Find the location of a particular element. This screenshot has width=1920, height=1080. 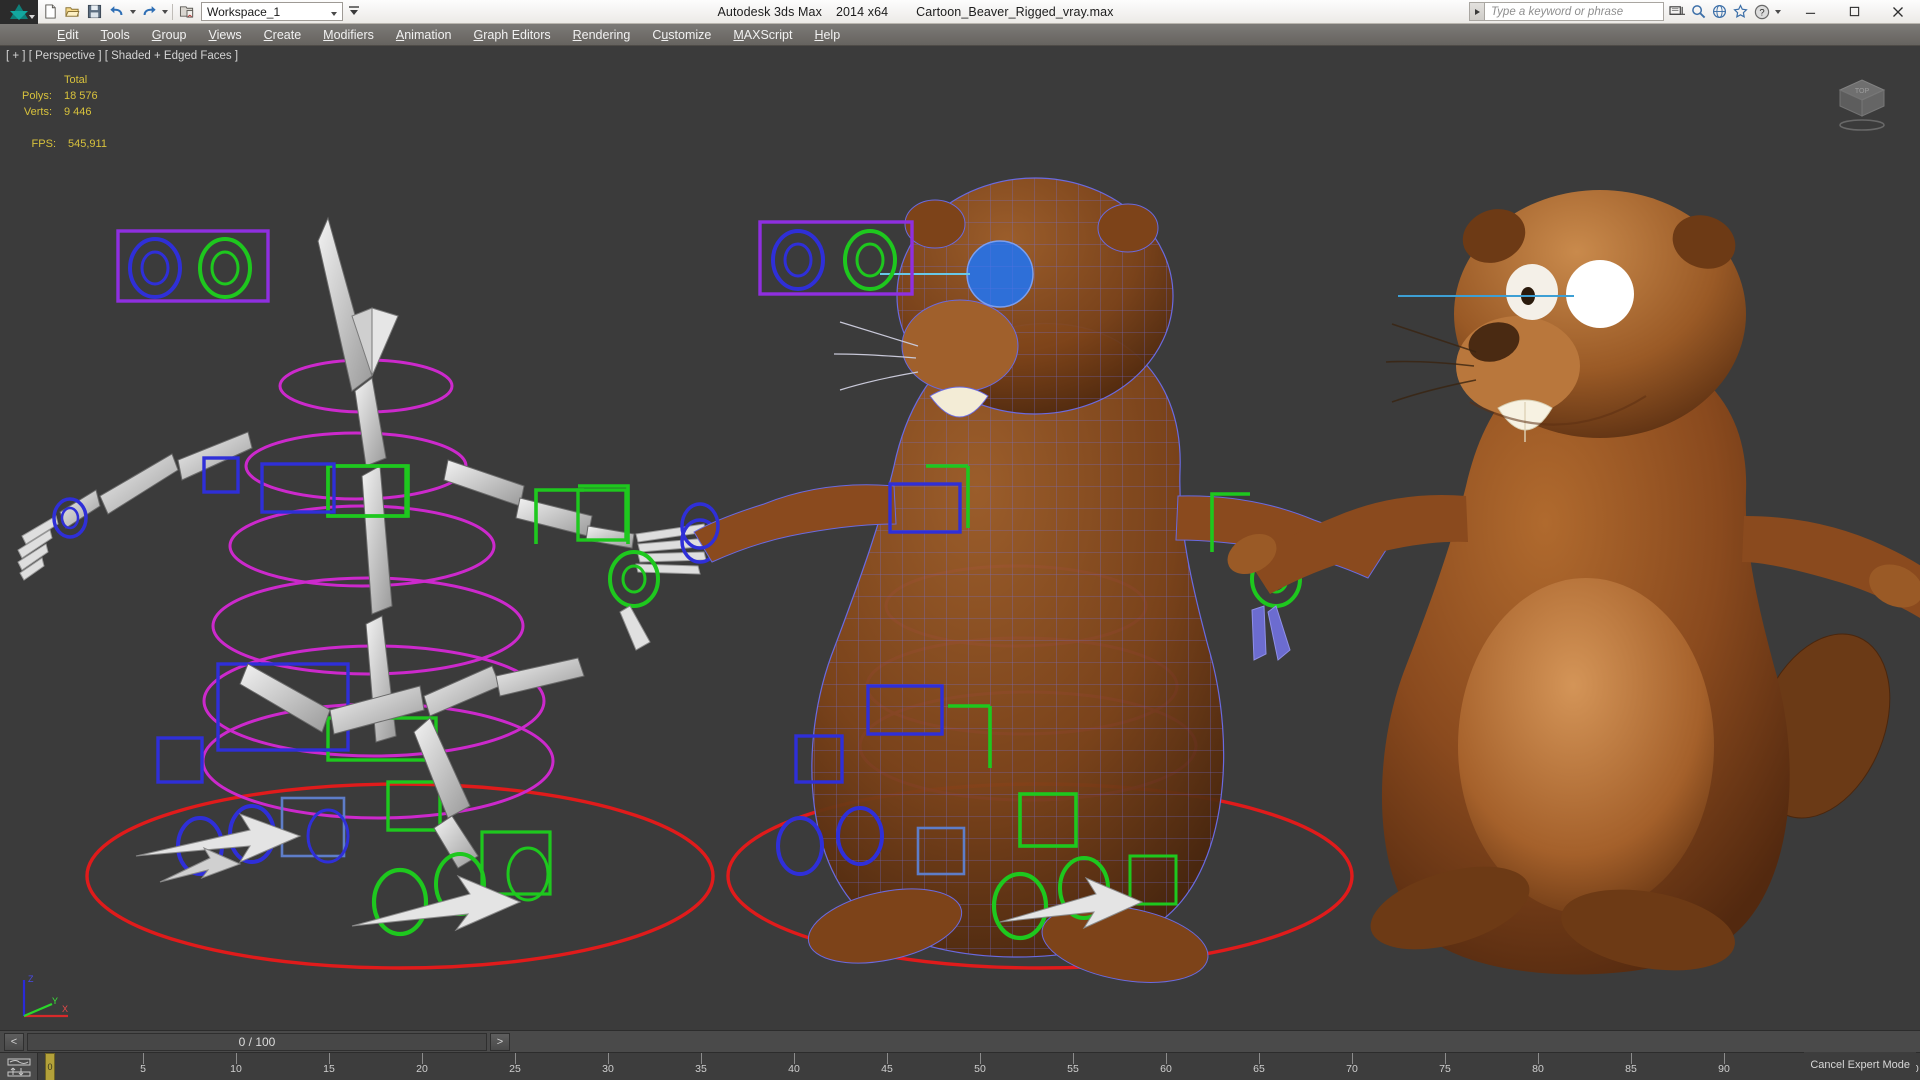

menu-item-customize: Customize is located at coordinates (681, 35).